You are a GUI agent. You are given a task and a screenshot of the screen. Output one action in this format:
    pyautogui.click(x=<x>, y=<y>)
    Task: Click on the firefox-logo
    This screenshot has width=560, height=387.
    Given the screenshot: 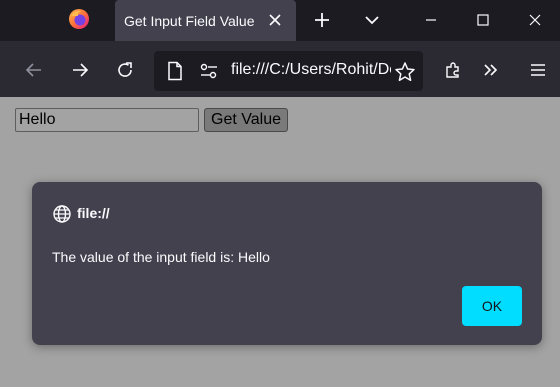 What is the action you would take?
    pyautogui.click(x=79, y=19)
    